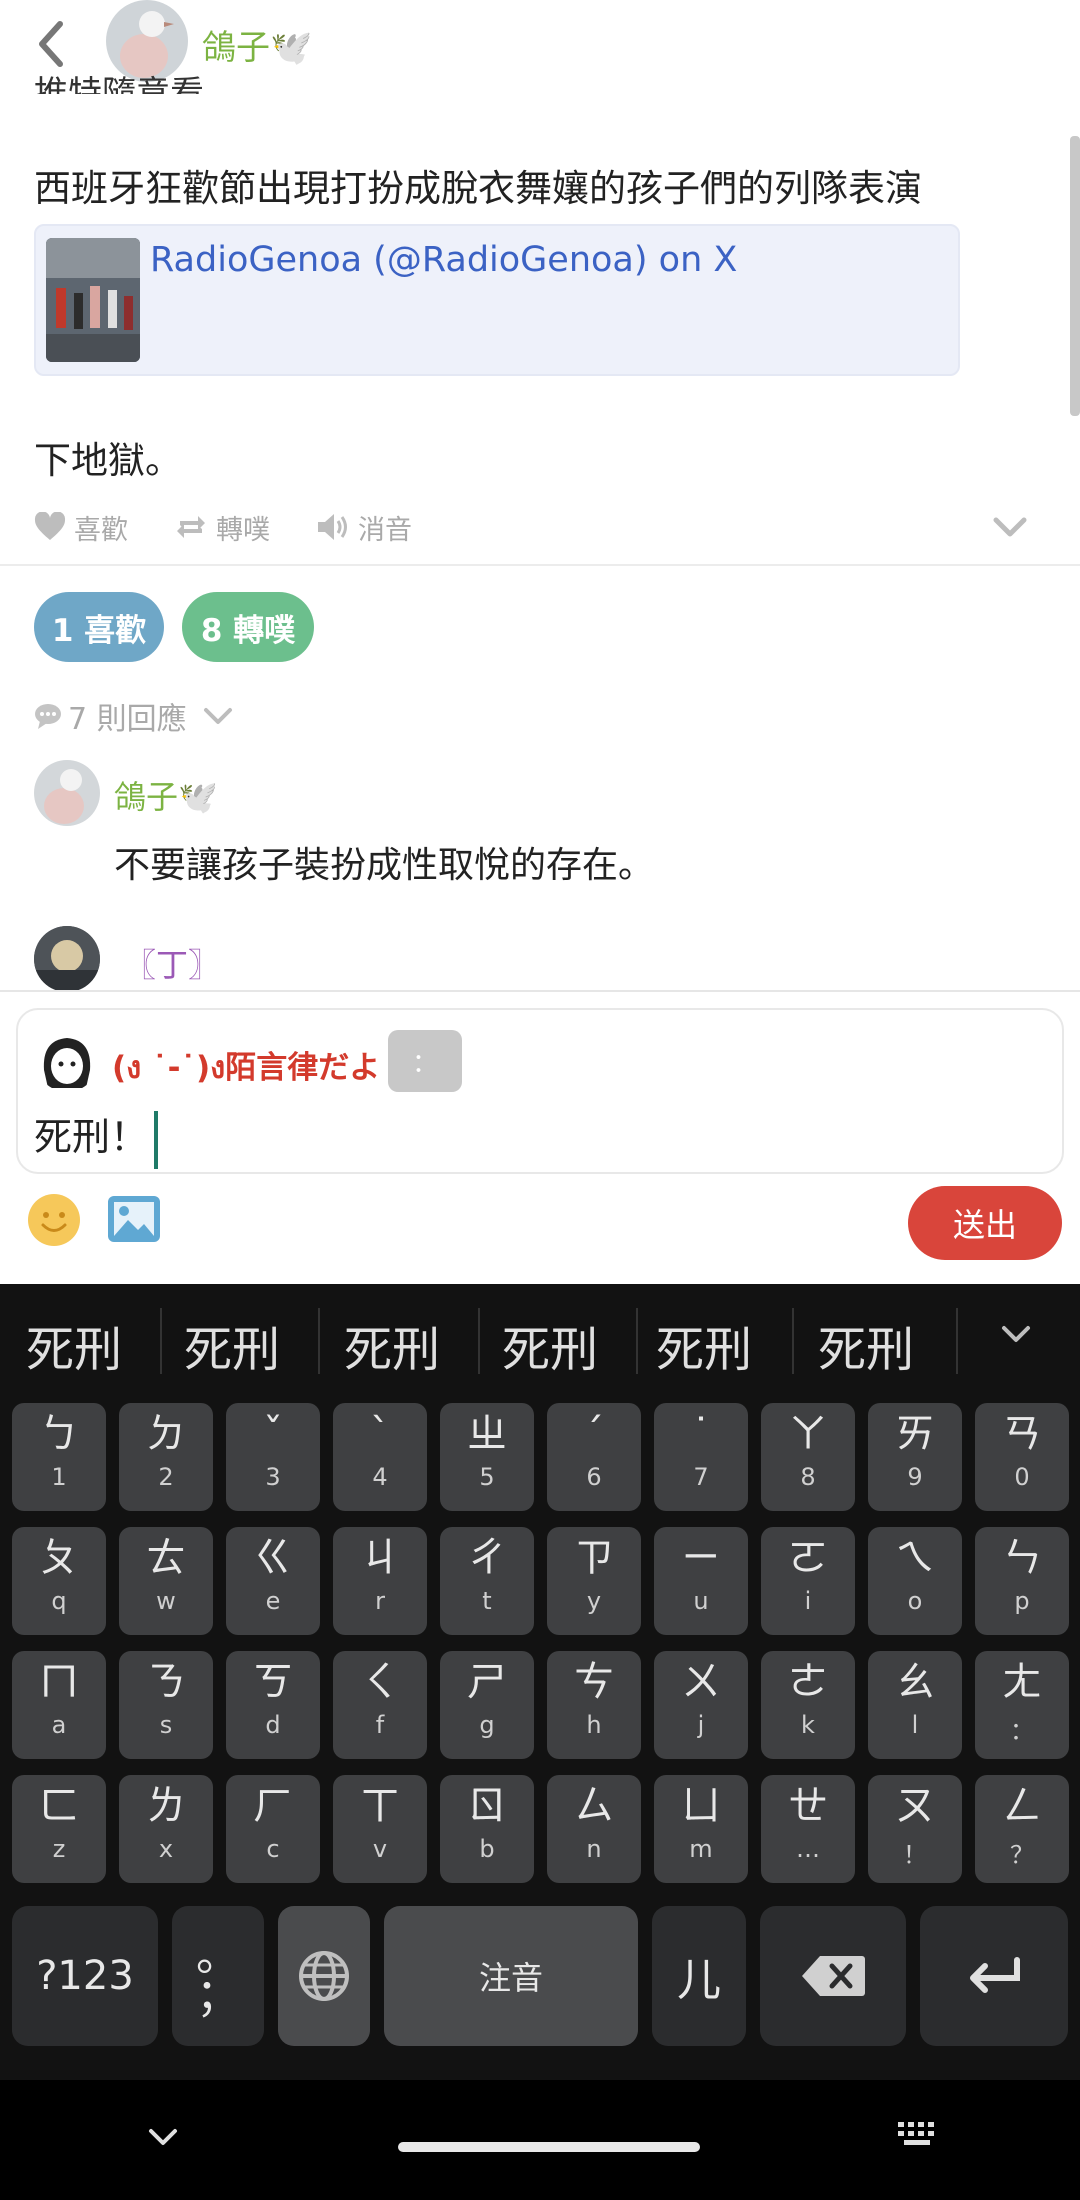 This screenshot has width=1080, height=2200. Describe the element at coordinates (166, 1829) in the screenshot. I see `key-x: ㄌx` at that location.